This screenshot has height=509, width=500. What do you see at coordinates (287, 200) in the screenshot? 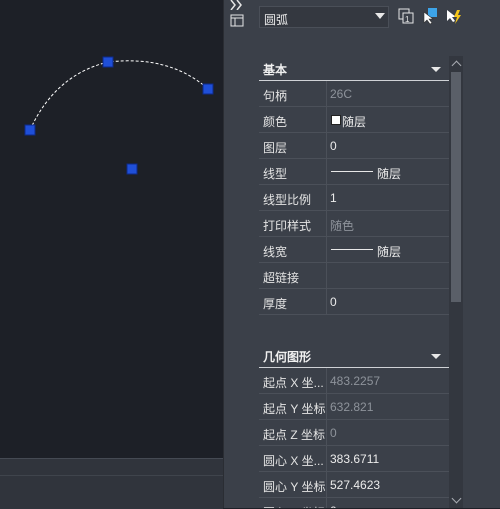
I see `property-label: 线型比例` at bounding box center [287, 200].